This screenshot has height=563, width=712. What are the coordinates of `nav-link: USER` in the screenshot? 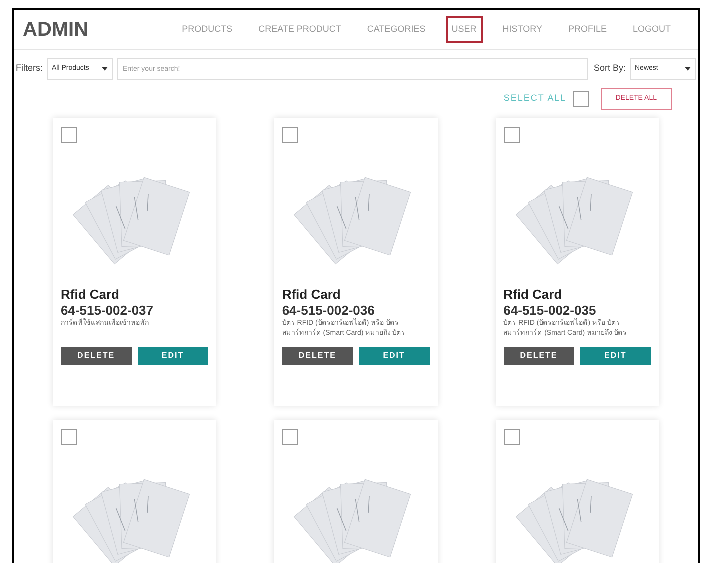 It's located at (464, 30).